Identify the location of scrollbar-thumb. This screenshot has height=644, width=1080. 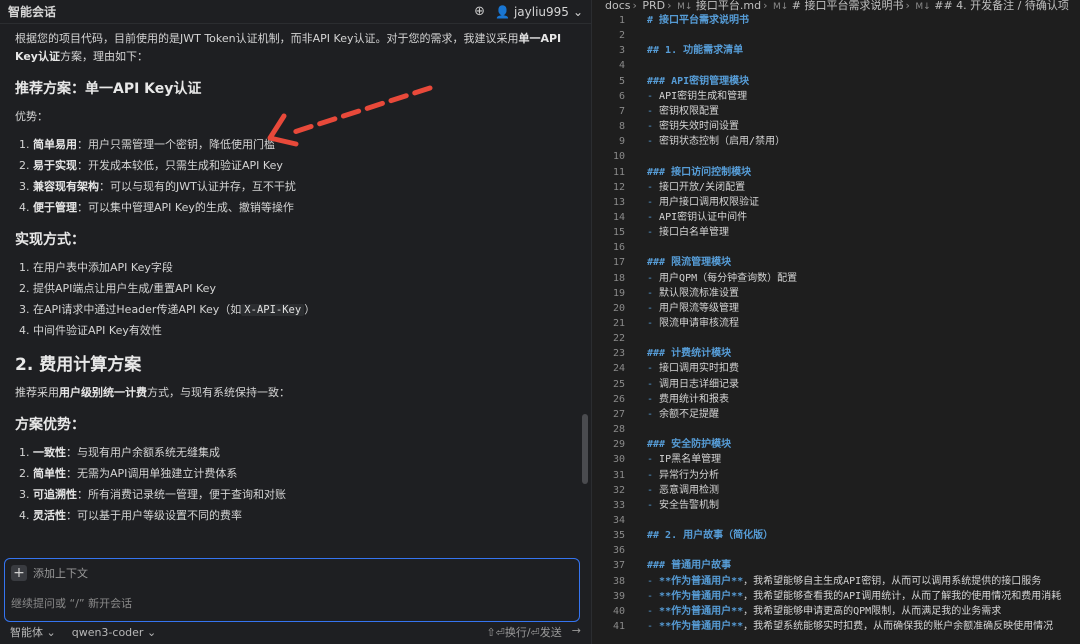
(585, 449).